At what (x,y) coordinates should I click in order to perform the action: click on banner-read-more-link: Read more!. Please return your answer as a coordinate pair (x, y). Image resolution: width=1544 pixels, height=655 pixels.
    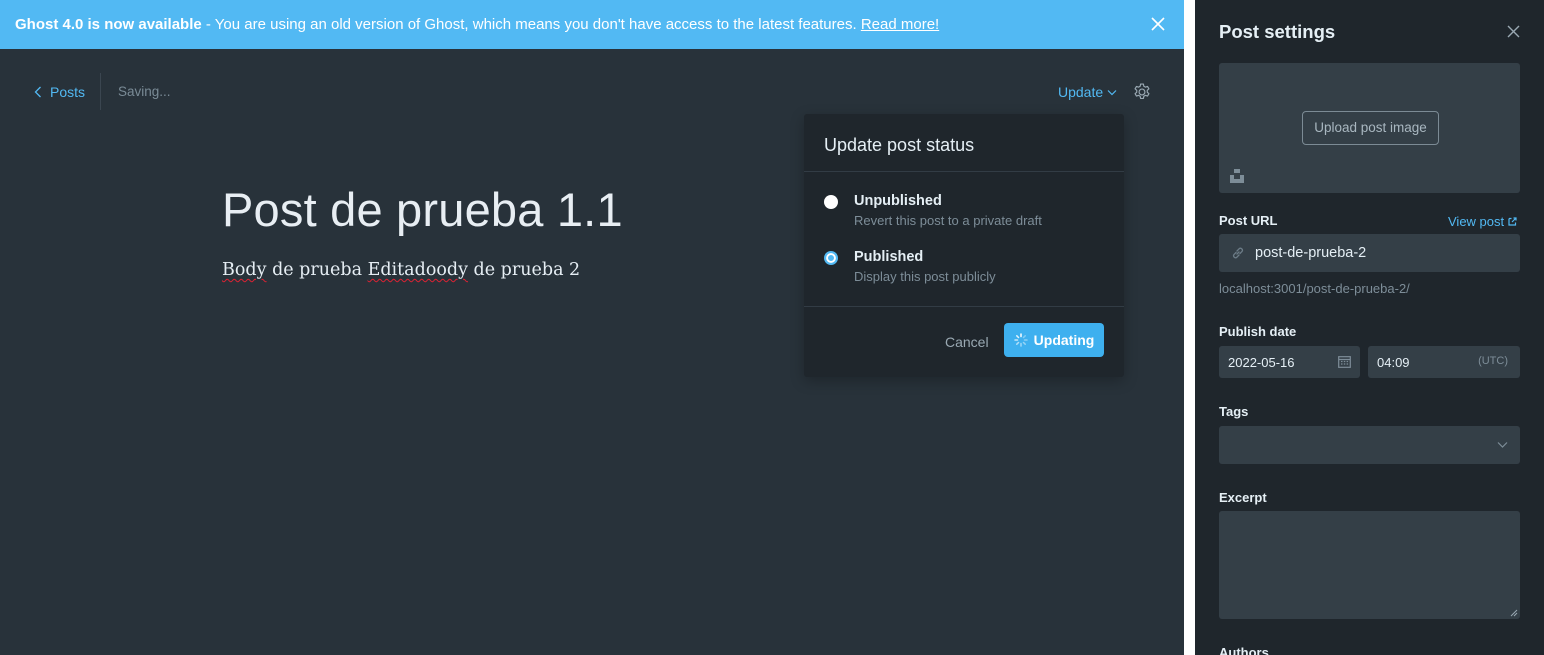
    Looking at the image, I should click on (900, 24).